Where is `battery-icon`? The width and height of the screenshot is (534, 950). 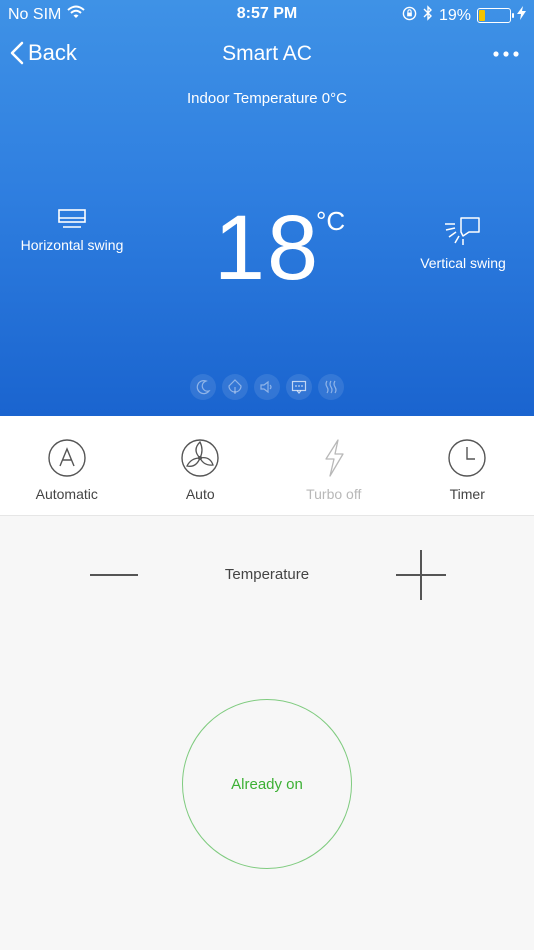
battery-icon is located at coordinates (495, 15).